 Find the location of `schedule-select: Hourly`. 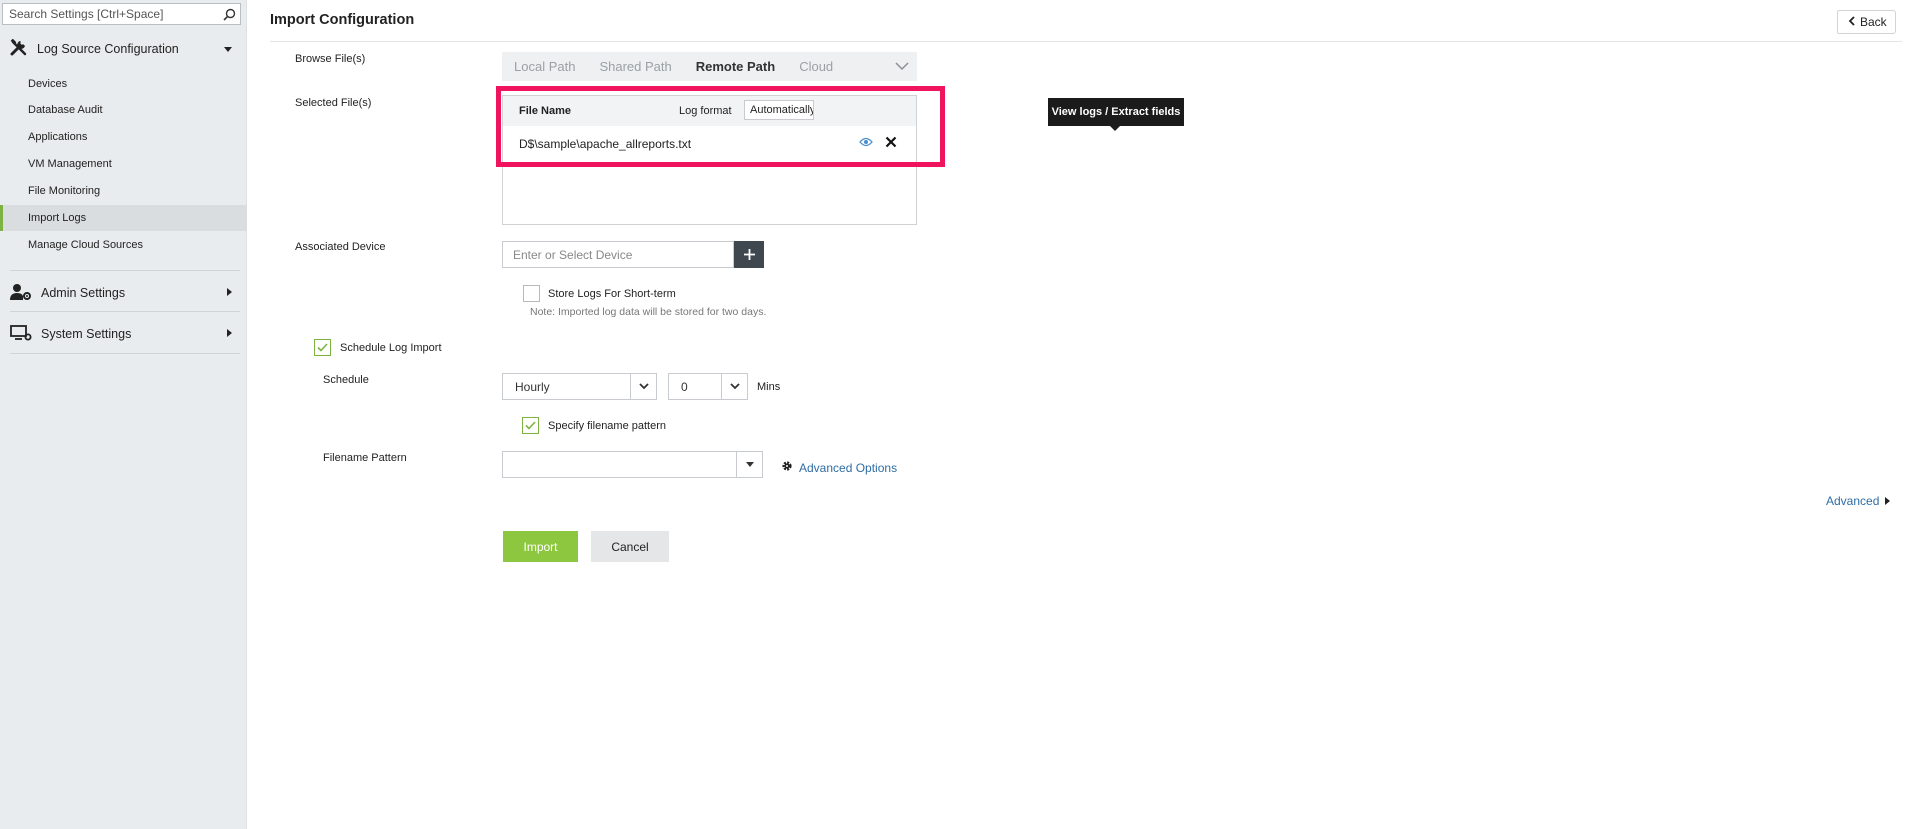

schedule-select: Hourly is located at coordinates (579, 386).